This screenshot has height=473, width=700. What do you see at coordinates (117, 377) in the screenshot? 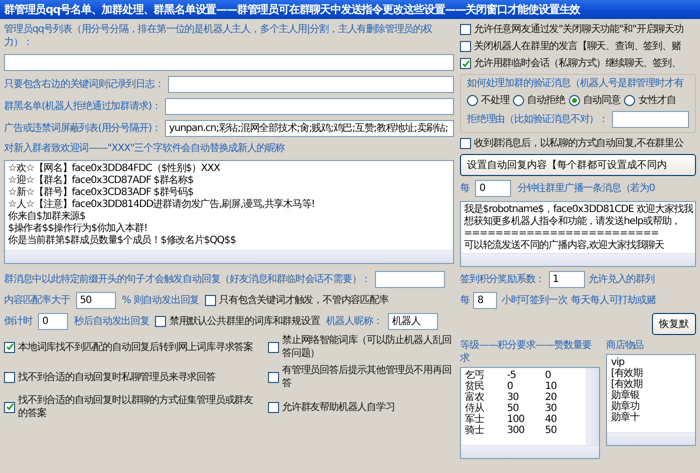
I see `checkbox-label: 找不到合适的自动回复时私聊管理员来寻求回答` at bounding box center [117, 377].